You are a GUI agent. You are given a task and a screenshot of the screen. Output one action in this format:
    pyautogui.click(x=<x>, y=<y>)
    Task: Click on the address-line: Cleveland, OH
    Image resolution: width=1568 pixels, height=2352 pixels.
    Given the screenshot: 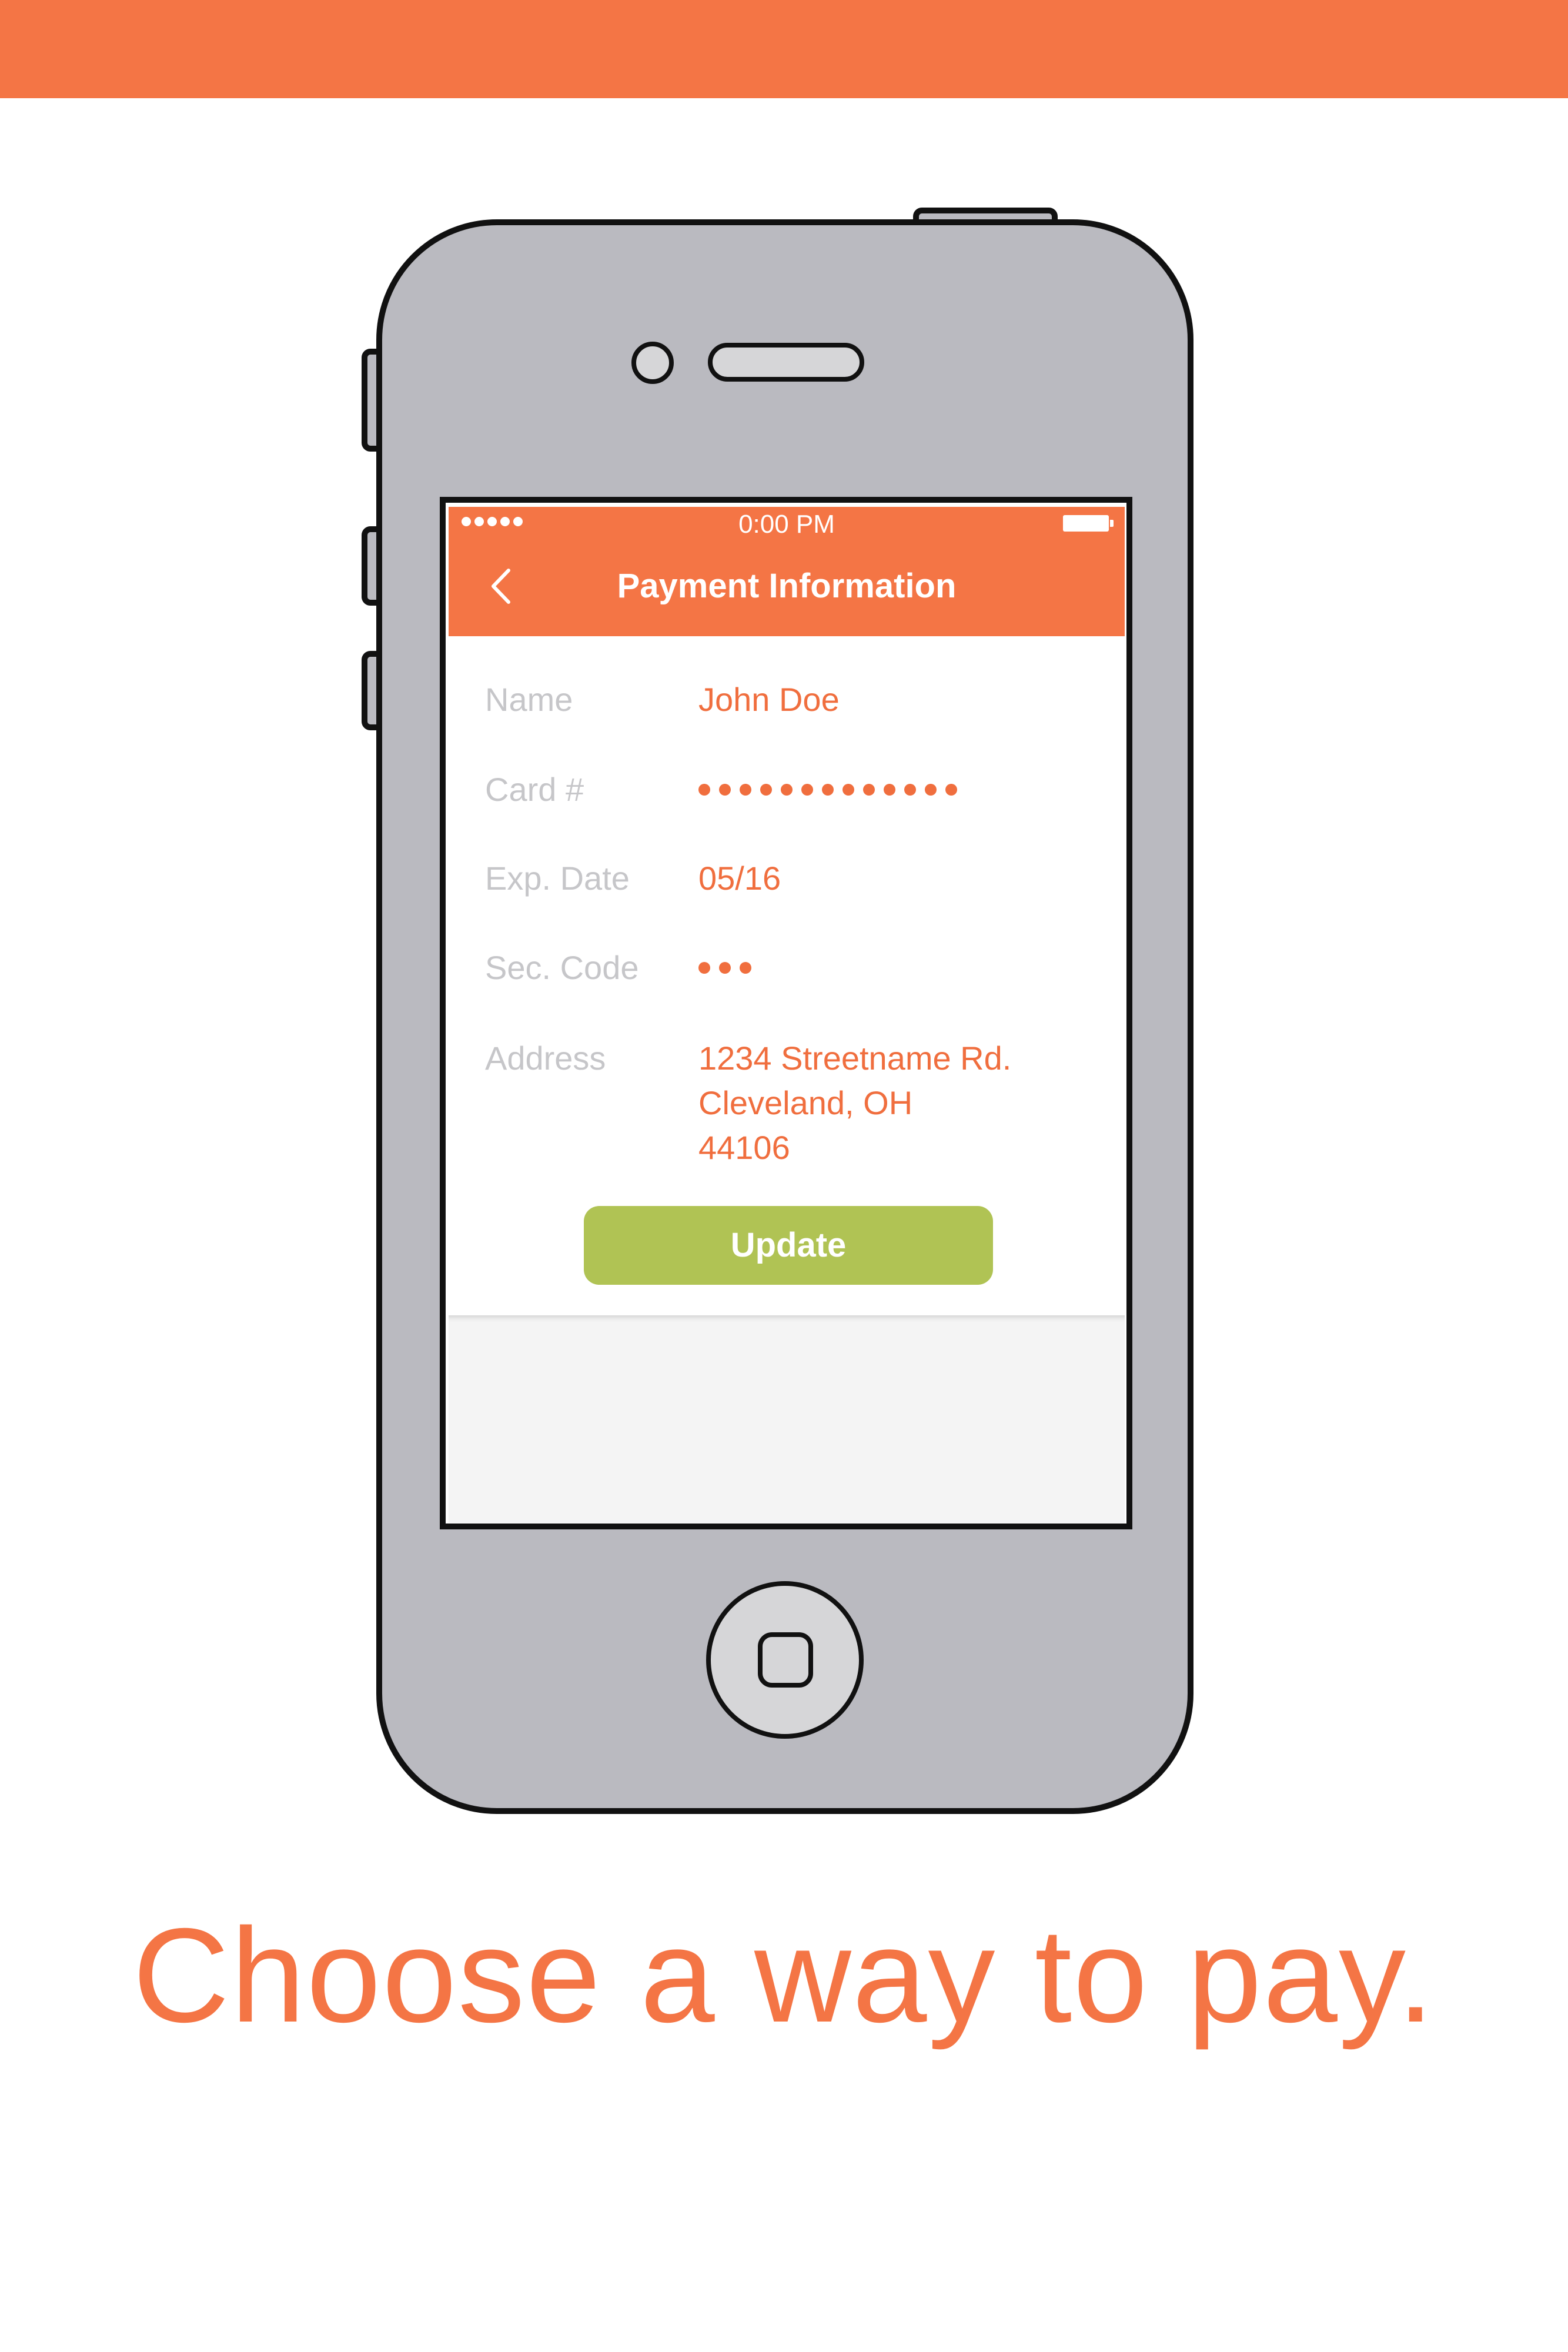 What is the action you would take?
    pyautogui.click(x=806, y=1102)
    